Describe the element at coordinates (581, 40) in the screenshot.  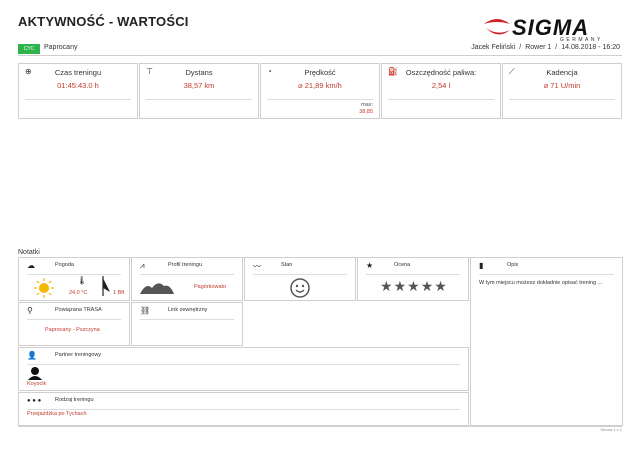
I see `logo-subtext: GERMANY` at that location.